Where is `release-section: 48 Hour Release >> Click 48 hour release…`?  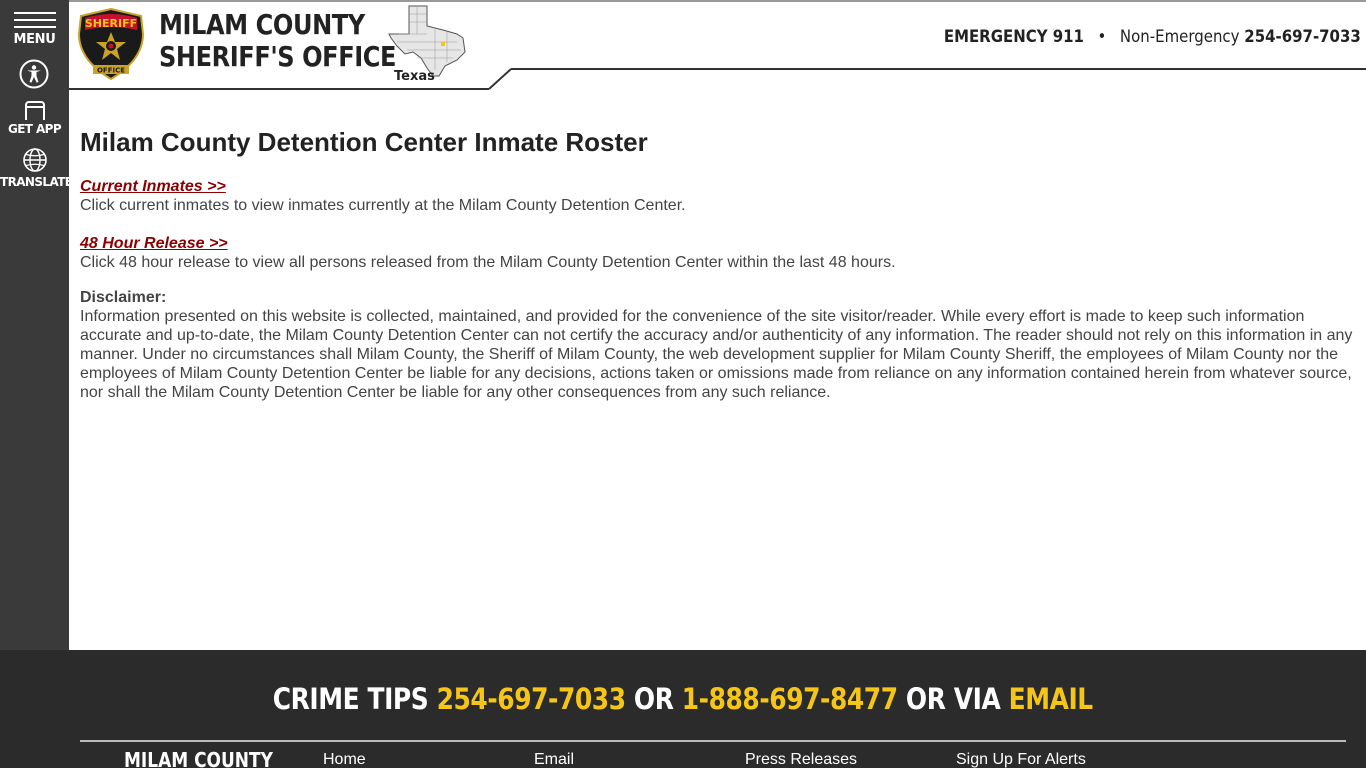 release-section: 48 Hour Release >> Click 48 hour release… is located at coordinates (718, 253).